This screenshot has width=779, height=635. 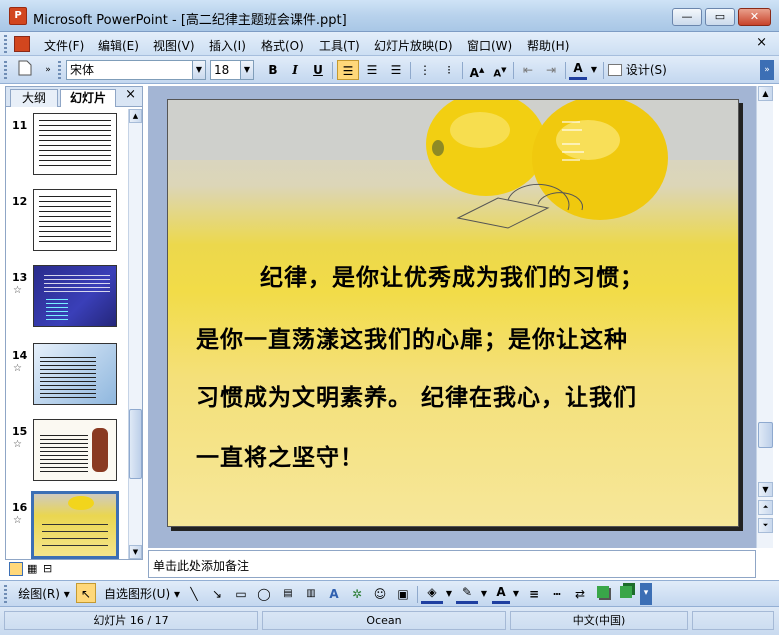 What do you see at coordinates (227, 45) in the screenshot?
I see `menu-insert: 插入(I)` at bounding box center [227, 45].